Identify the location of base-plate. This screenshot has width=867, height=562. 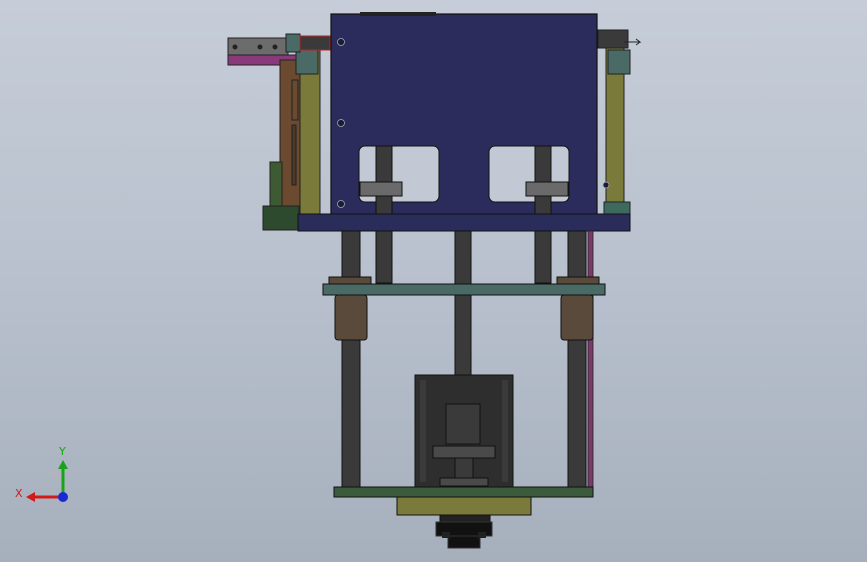
(464, 222).